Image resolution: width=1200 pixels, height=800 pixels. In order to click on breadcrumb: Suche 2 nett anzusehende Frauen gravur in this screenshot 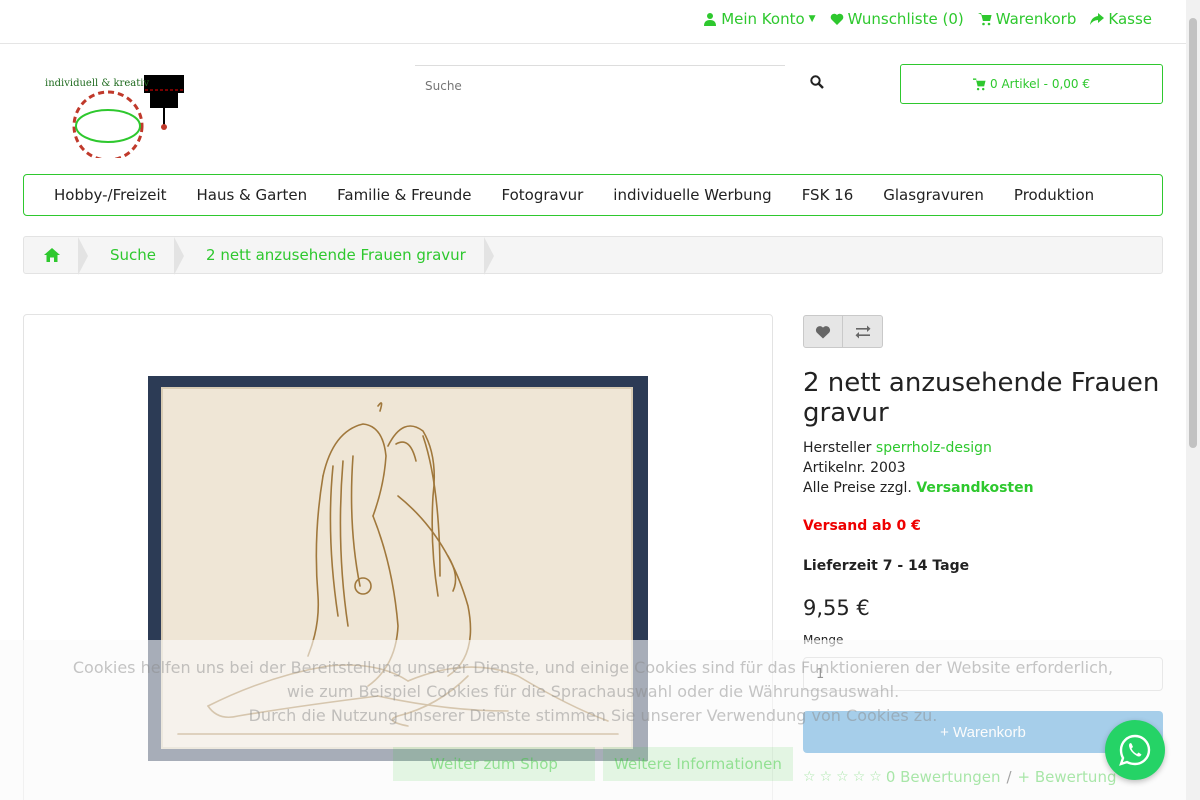, I will do `click(593, 255)`.